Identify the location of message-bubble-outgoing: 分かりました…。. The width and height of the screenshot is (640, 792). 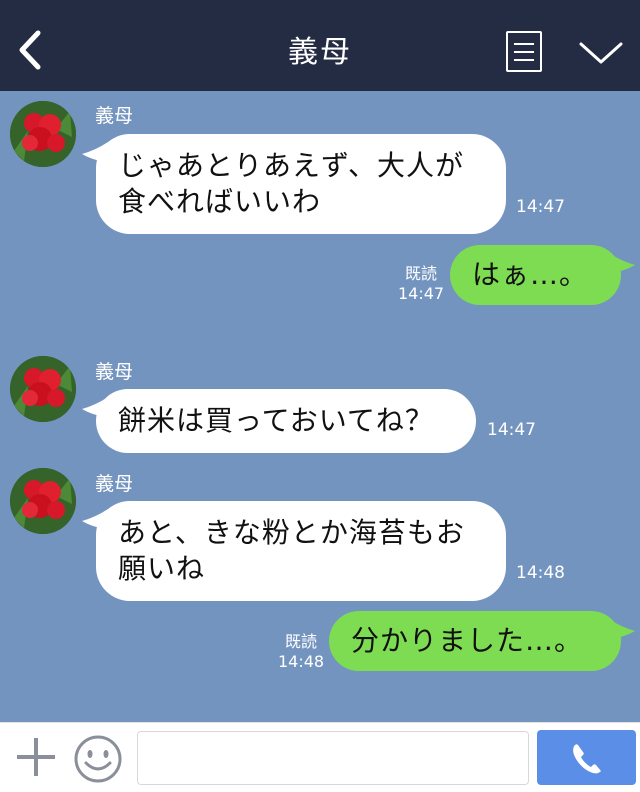
(482, 641).